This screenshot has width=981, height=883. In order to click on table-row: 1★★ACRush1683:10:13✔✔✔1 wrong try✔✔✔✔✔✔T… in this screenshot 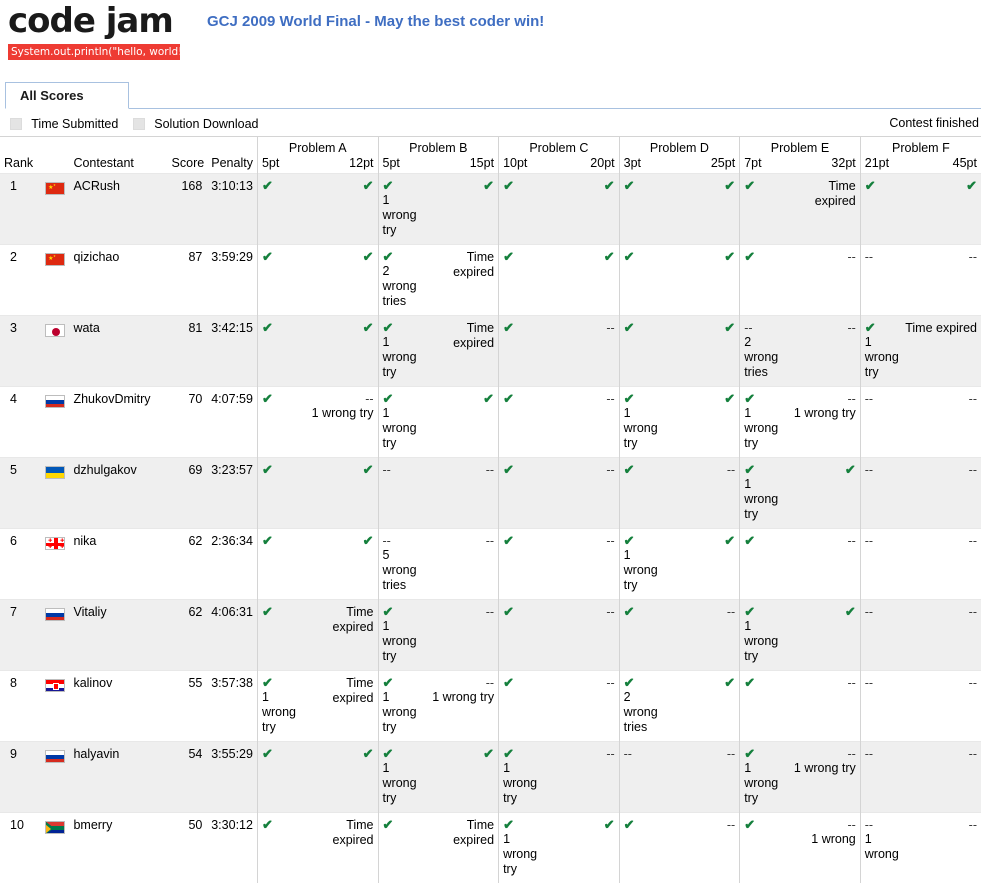, I will do `click(490, 209)`.